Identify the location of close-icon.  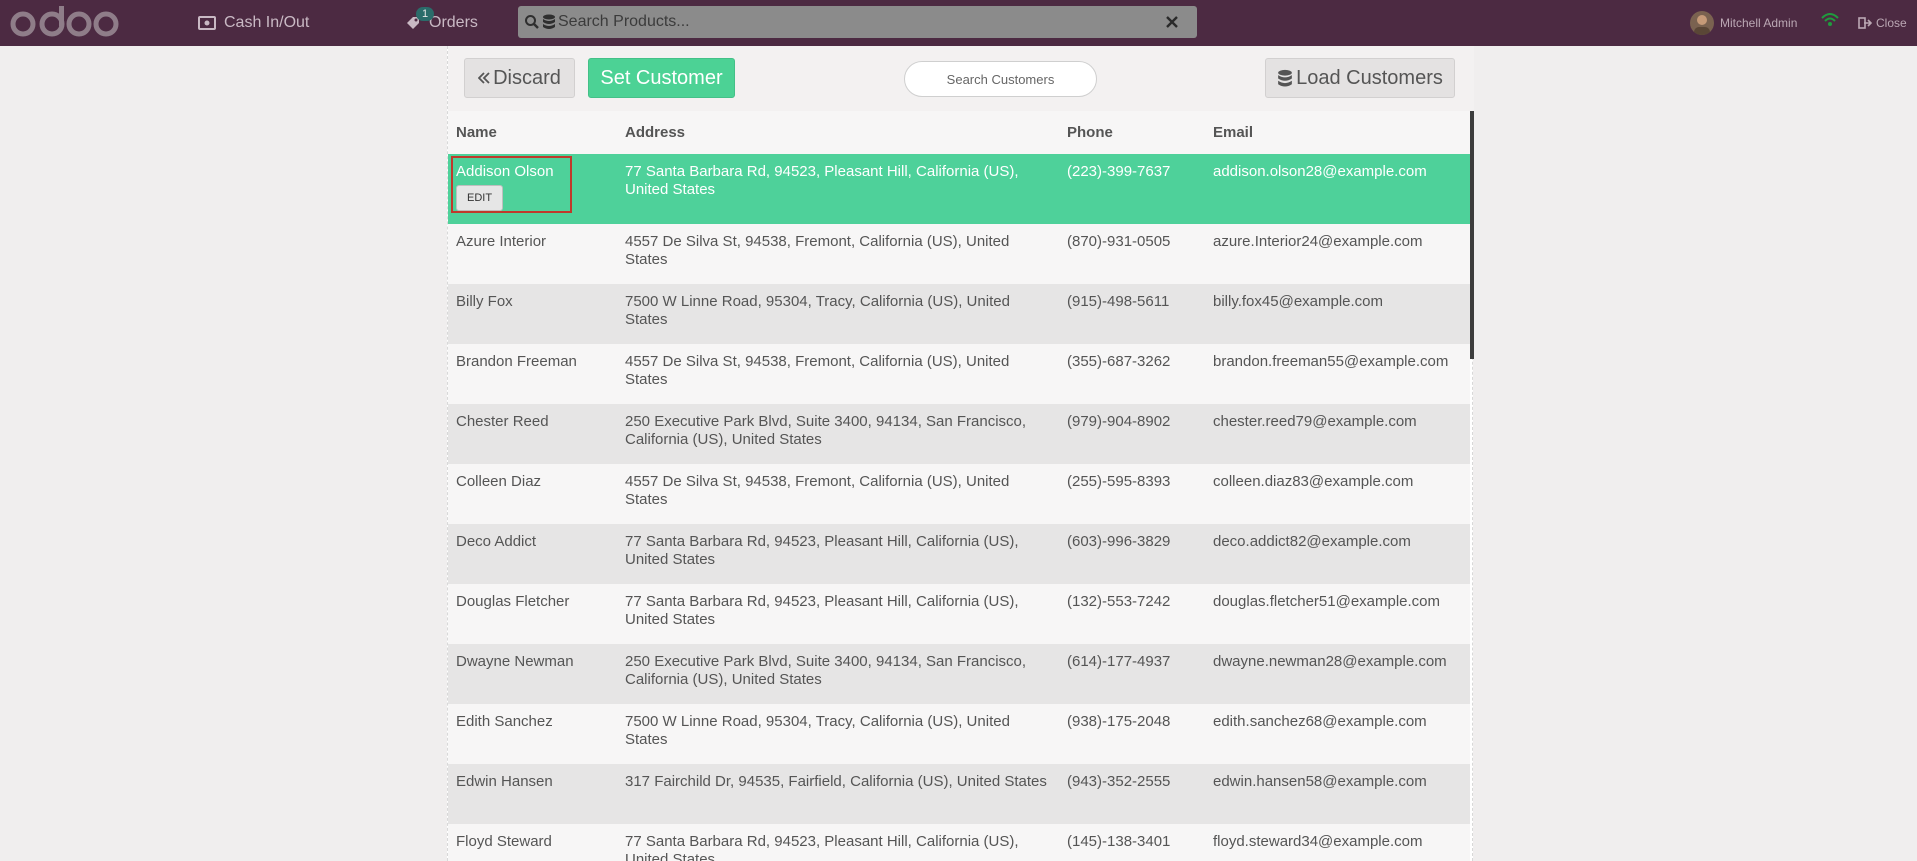
(1172, 22).